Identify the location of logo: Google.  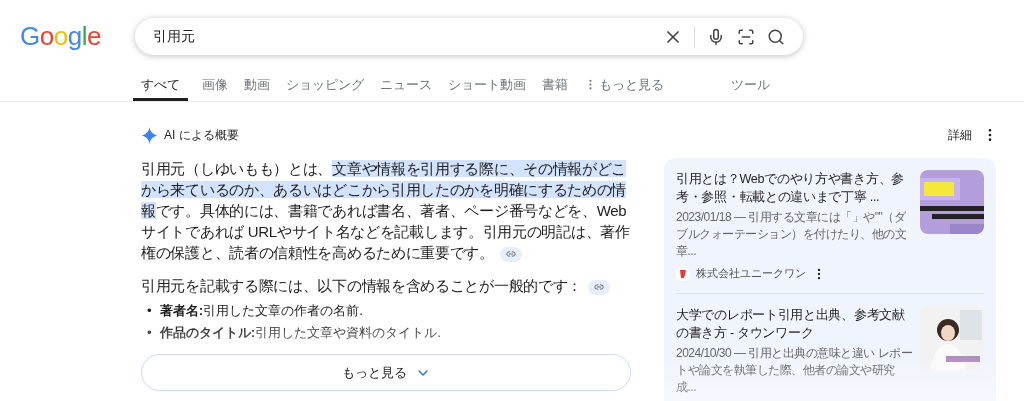
(60, 36).